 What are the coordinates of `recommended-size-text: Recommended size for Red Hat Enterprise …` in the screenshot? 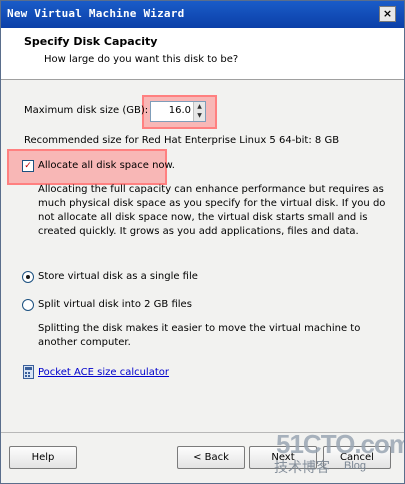 It's located at (182, 140).